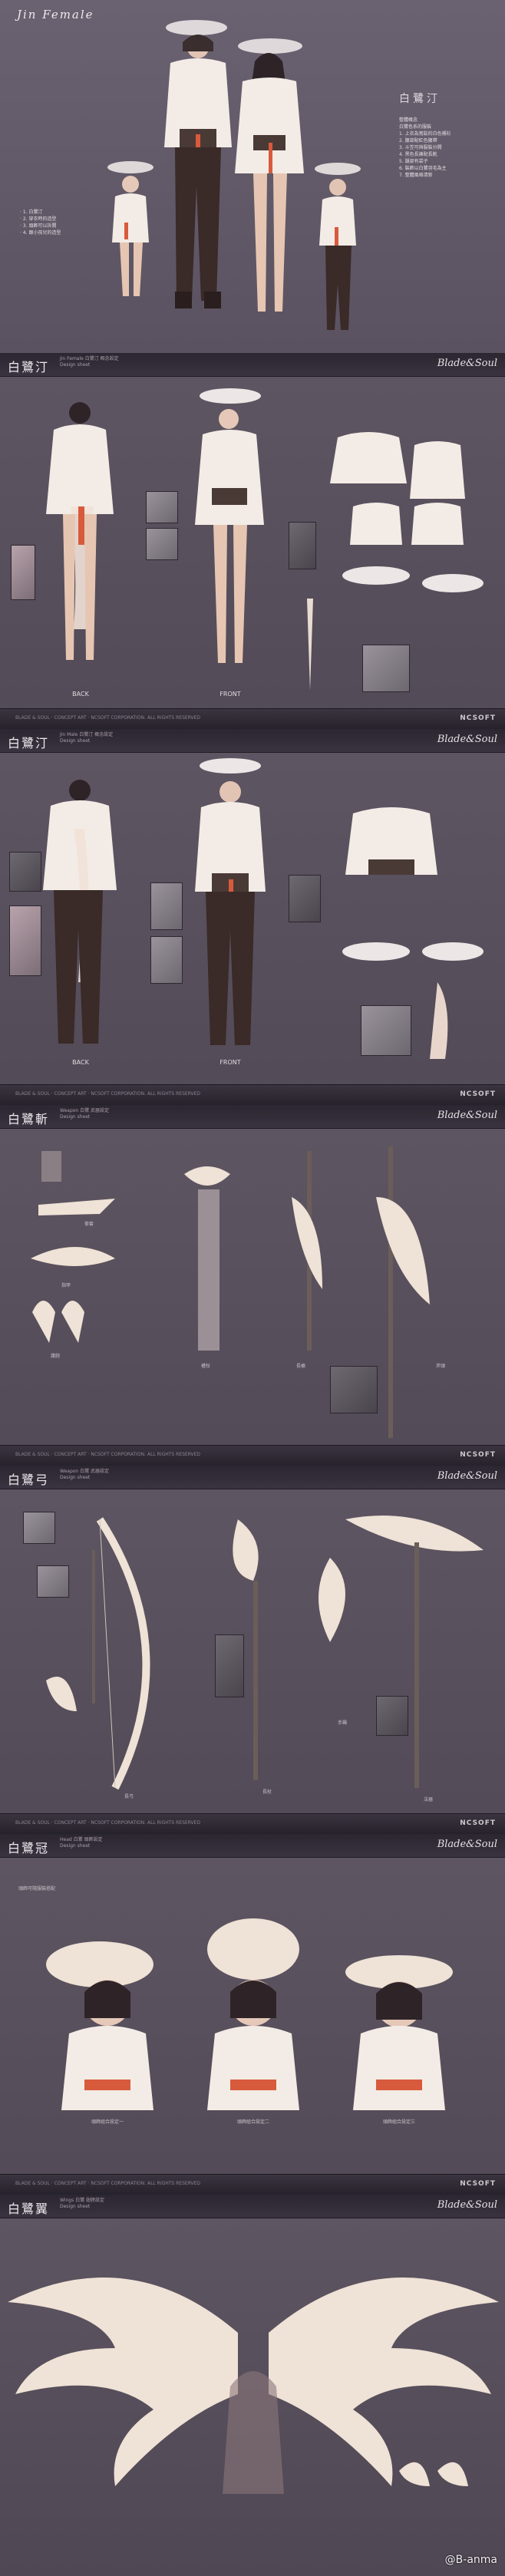 The image size is (505, 2576). What do you see at coordinates (108, 2122) in the screenshot?
I see `headwear-label: 頭飾組合設定一` at bounding box center [108, 2122].